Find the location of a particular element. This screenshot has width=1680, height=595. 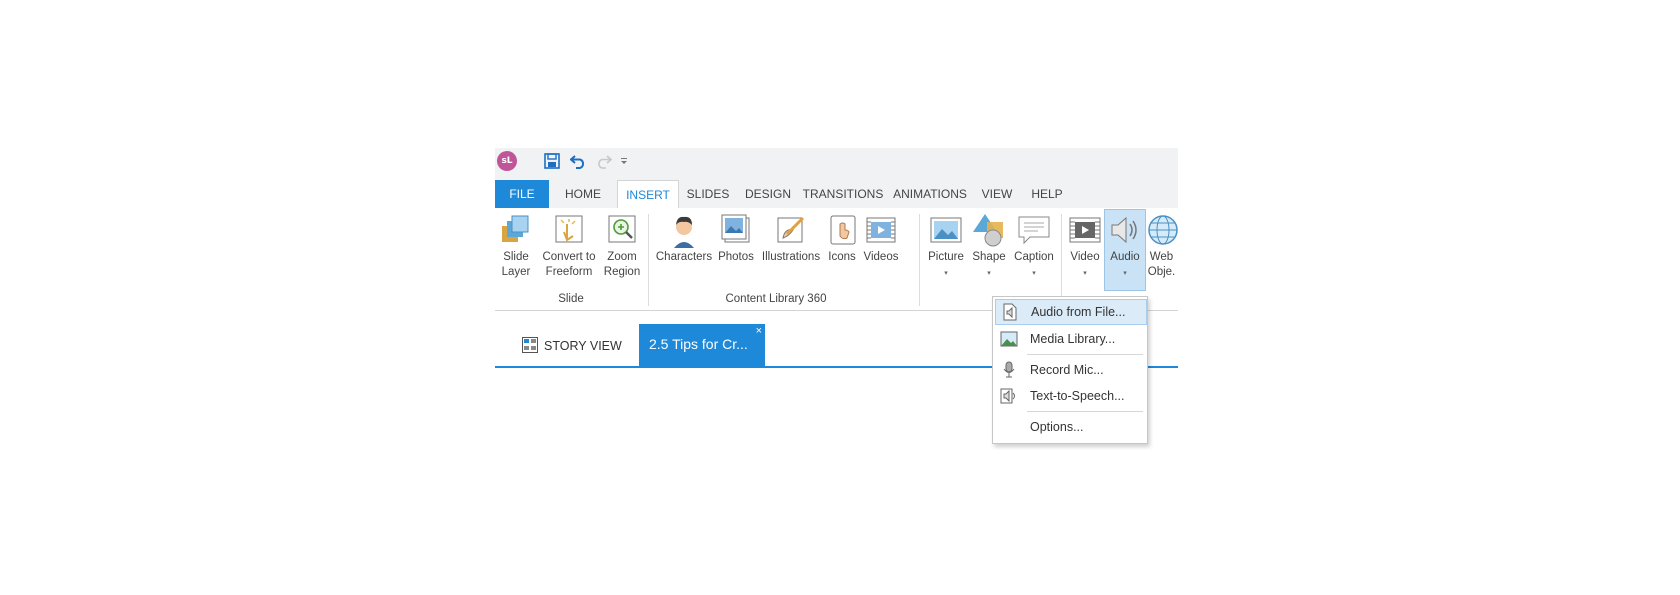

tab-design: DESIGN is located at coordinates (768, 194).